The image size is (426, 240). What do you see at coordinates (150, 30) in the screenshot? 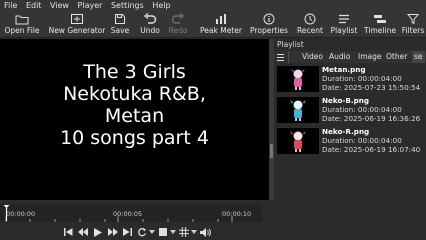
I see `undo-label: Undo` at bounding box center [150, 30].